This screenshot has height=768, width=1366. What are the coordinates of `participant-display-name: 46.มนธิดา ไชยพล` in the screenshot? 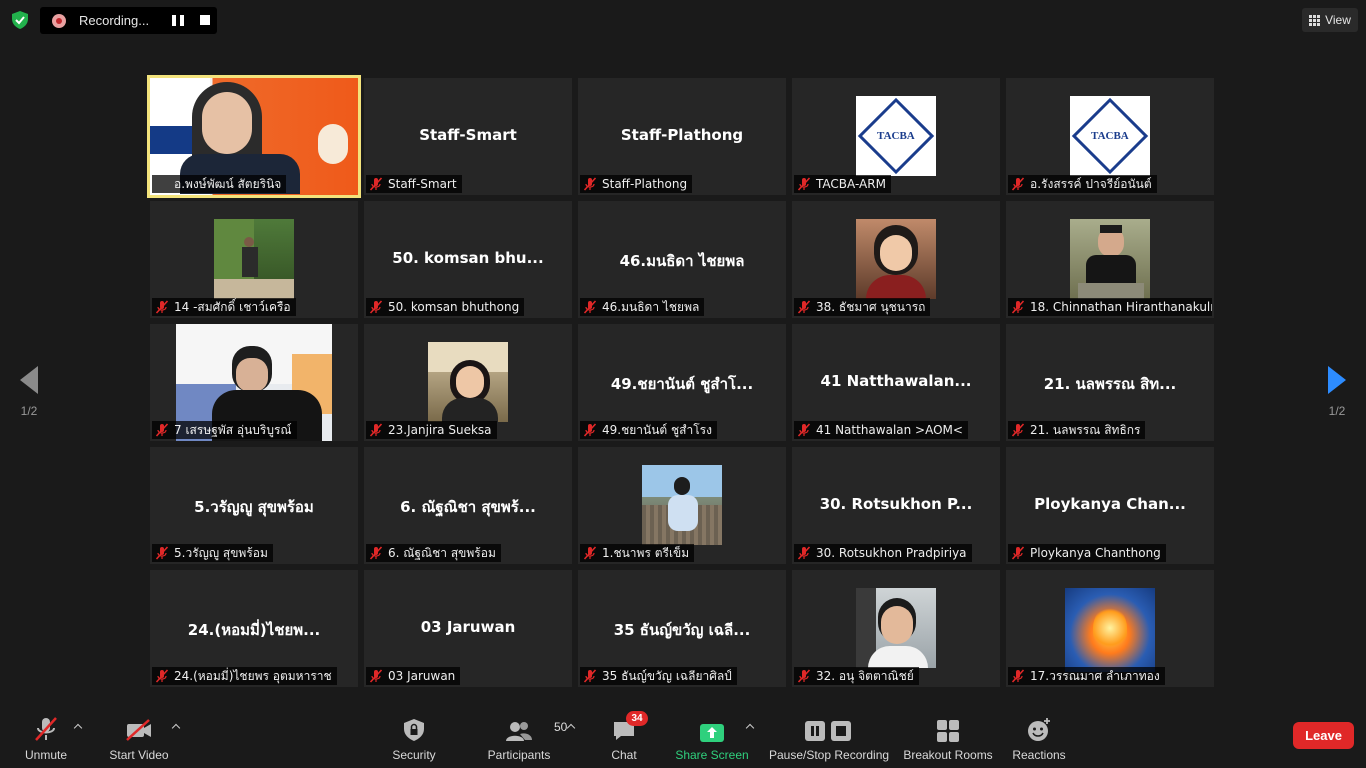 It's located at (682, 261).